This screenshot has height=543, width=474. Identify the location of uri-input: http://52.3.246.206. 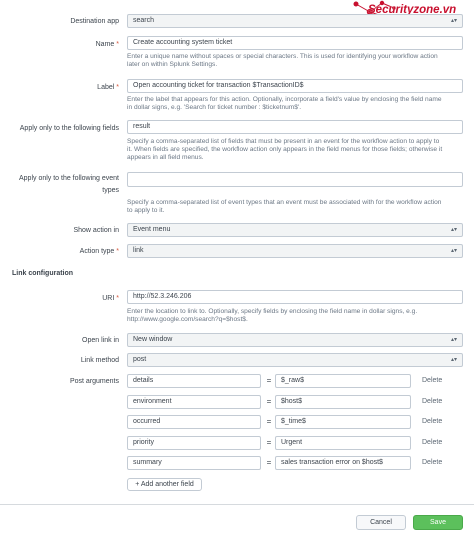
(295, 297).